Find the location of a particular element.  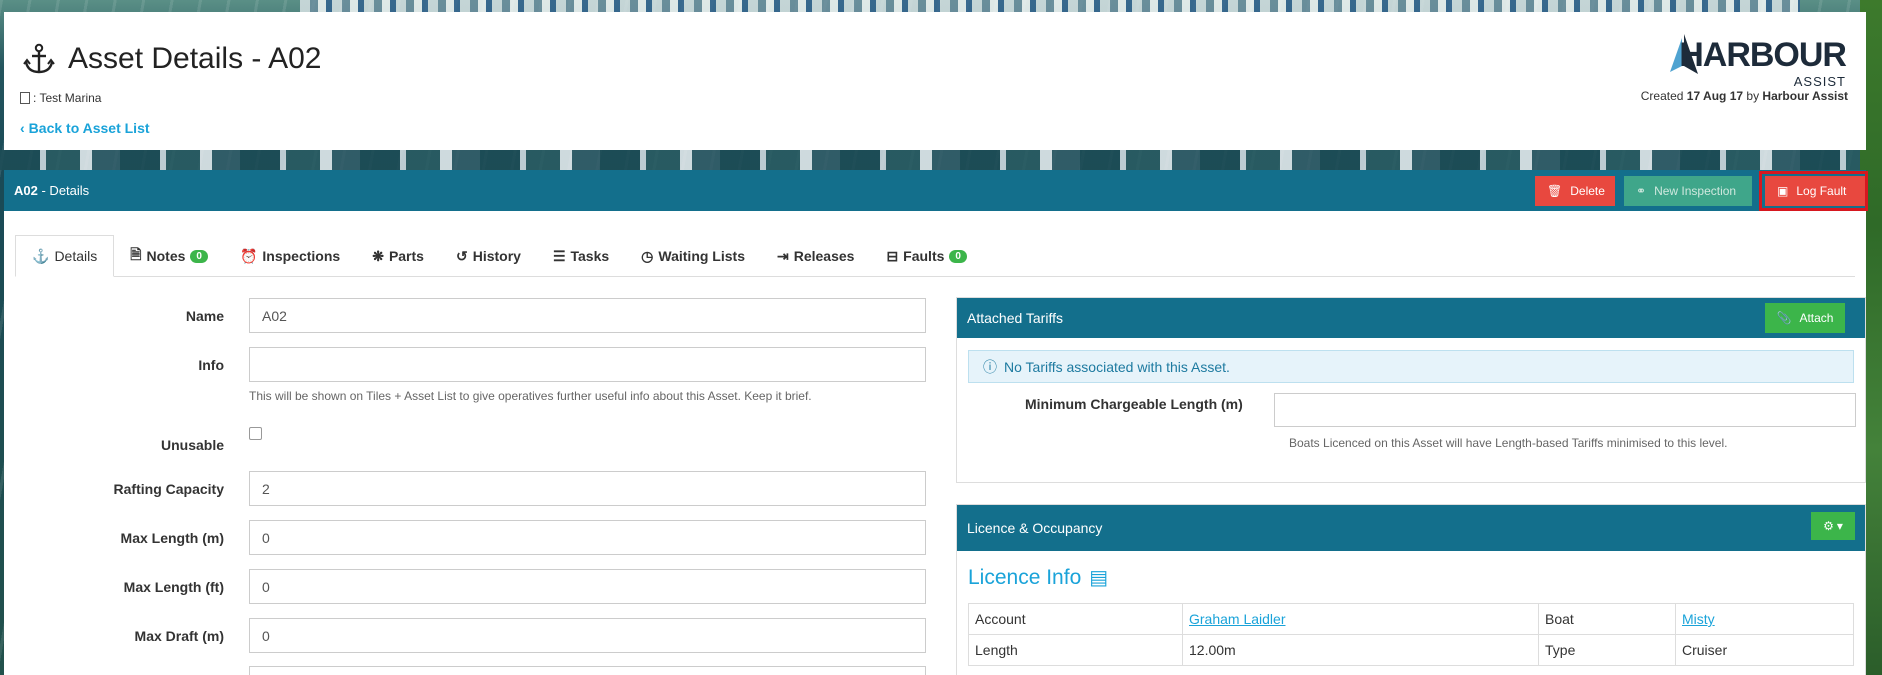

max-length-m-input is located at coordinates (587, 537).